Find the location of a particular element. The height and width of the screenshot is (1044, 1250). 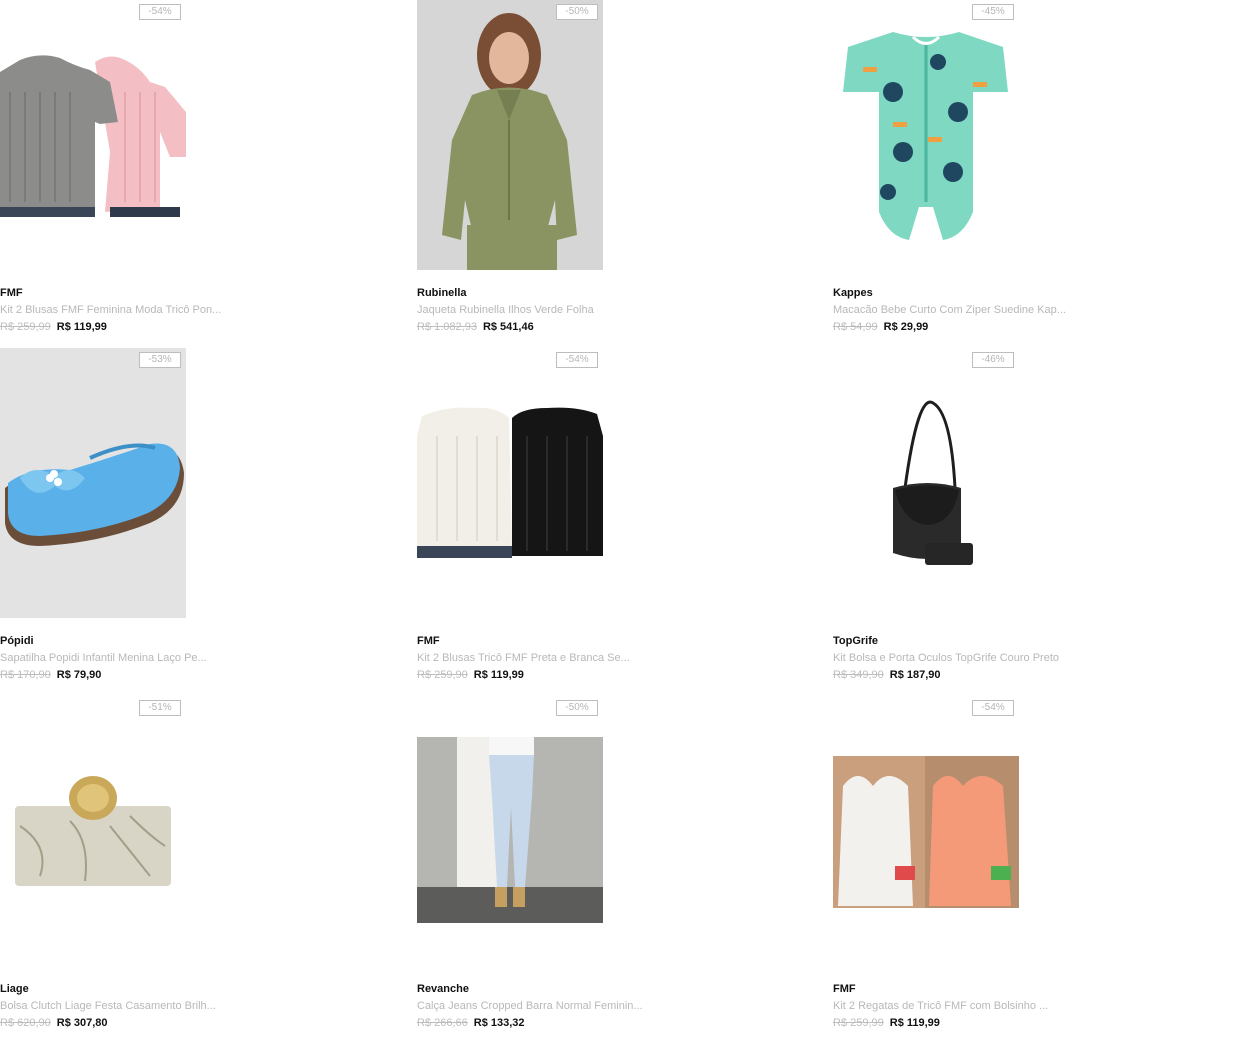

current-price: R$ 307,80 is located at coordinates (82, 1023).